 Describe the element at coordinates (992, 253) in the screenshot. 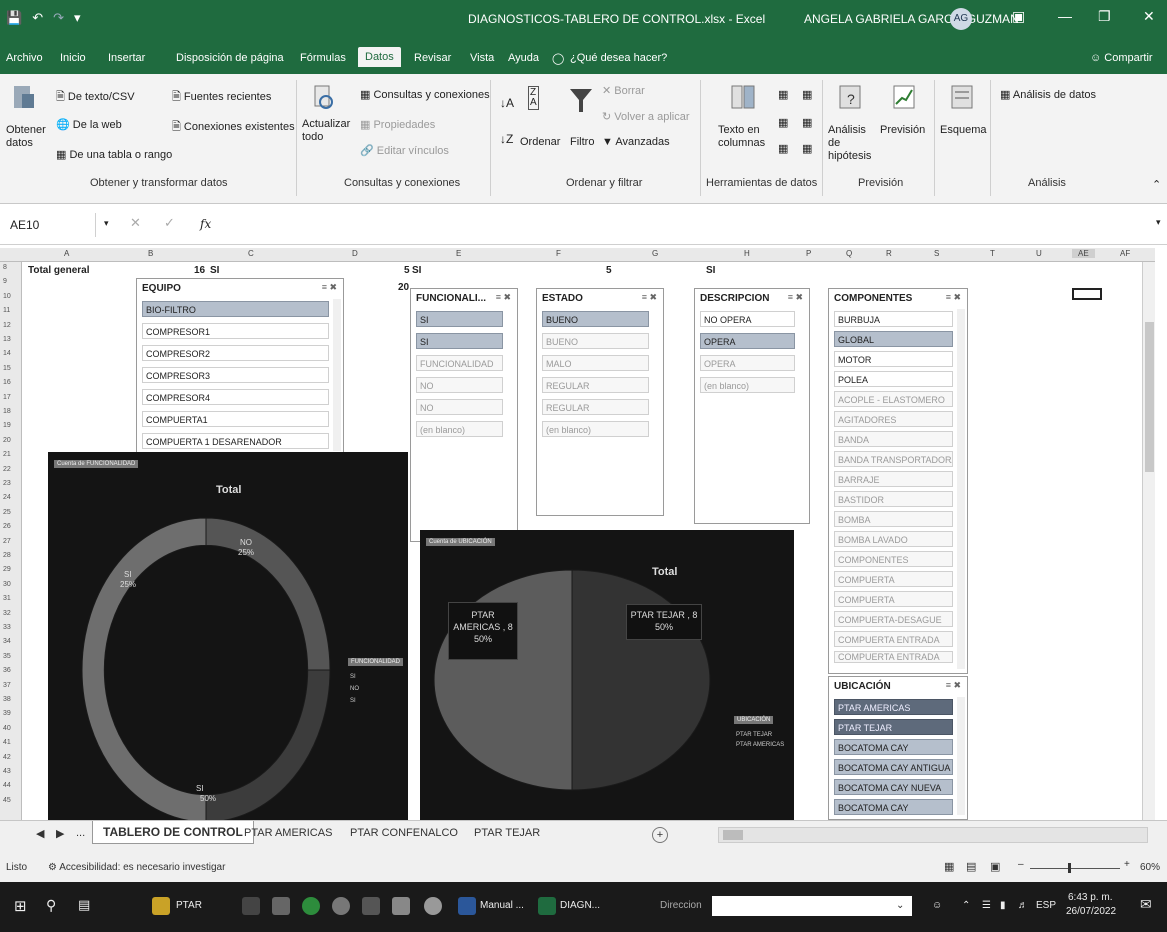

I see `col-header: T` at that location.